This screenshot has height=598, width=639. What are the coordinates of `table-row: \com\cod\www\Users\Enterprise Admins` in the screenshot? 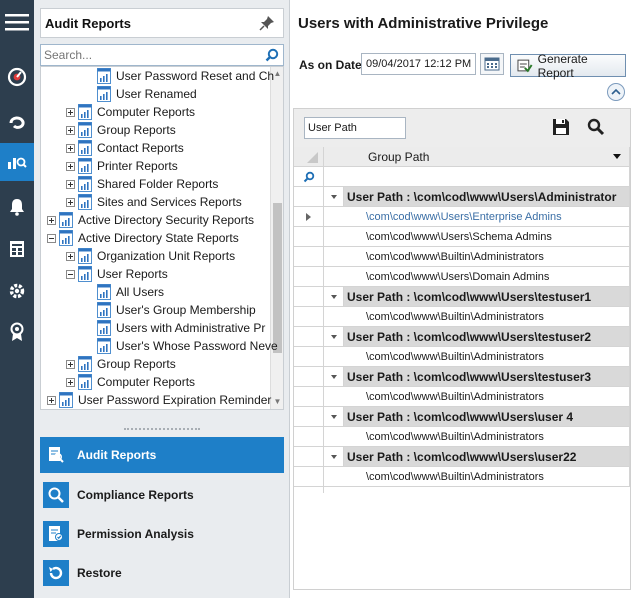 It's located at (462, 217).